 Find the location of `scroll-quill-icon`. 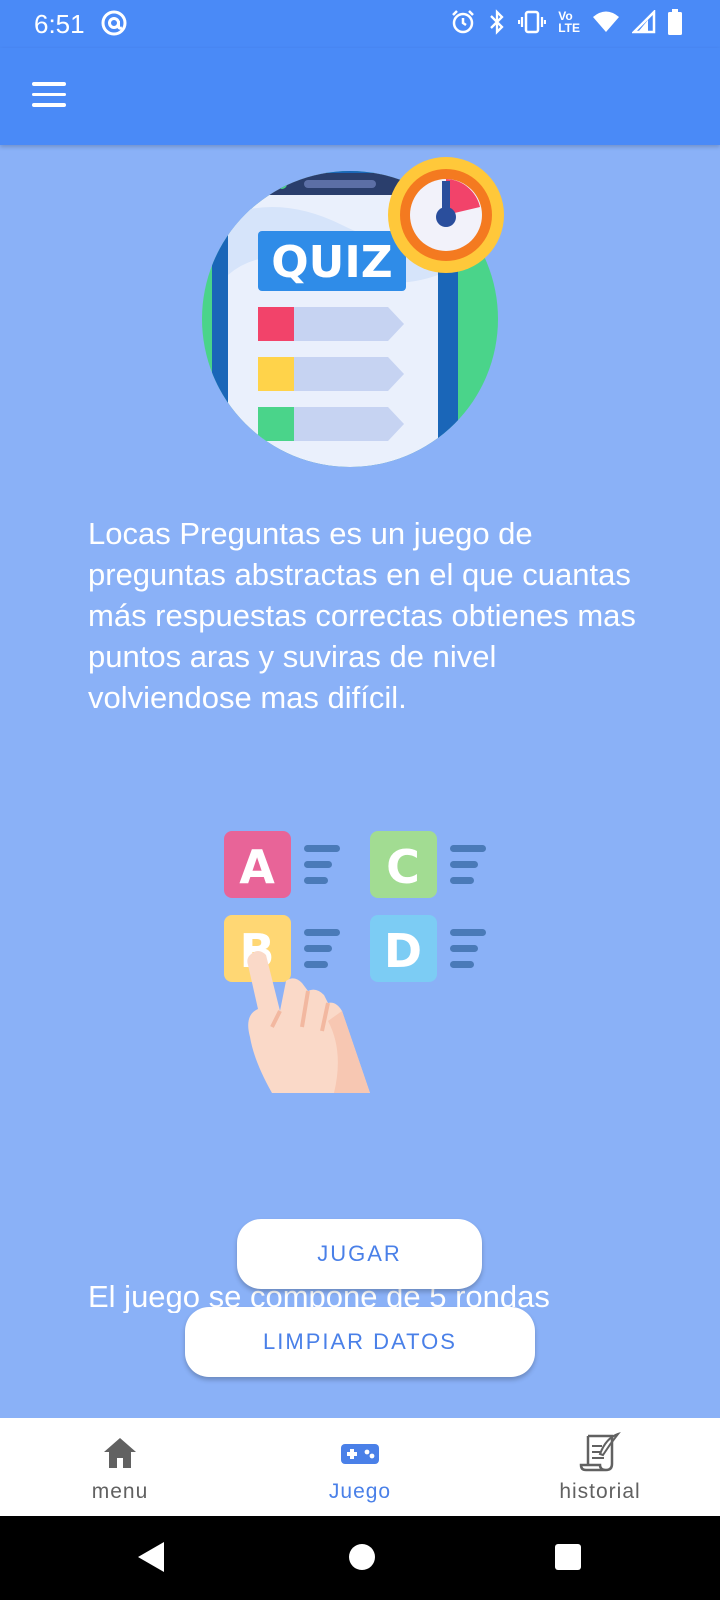

scroll-quill-icon is located at coordinates (600, 1451).